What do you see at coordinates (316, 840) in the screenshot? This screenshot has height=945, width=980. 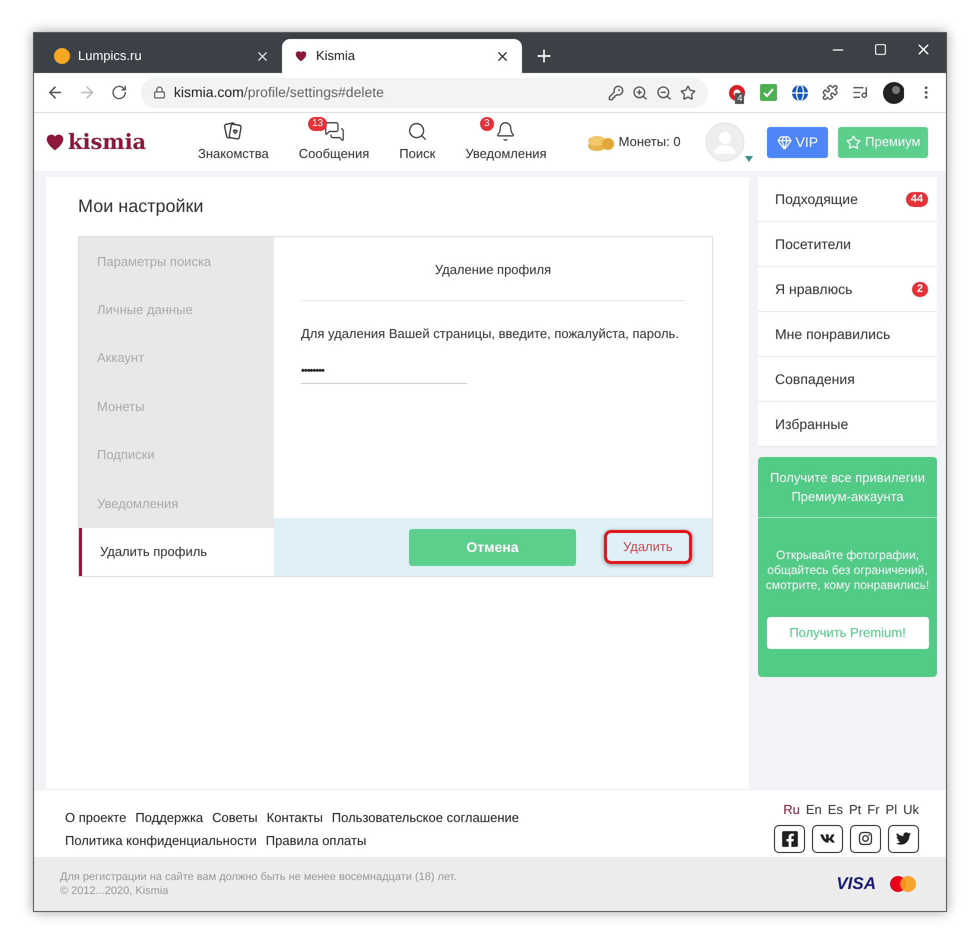 I see `footer-link: Правила оплаты` at bounding box center [316, 840].